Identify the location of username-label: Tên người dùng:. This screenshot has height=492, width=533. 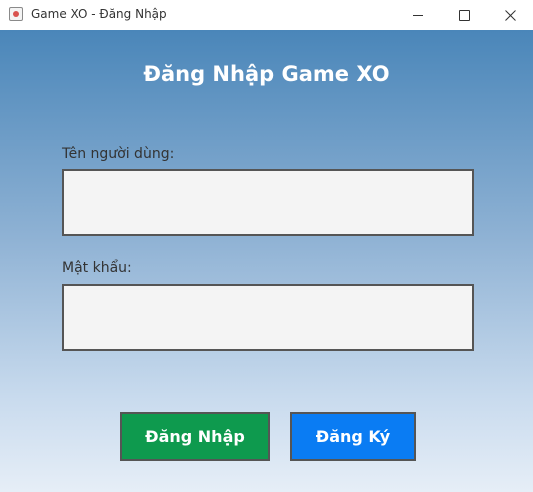
(118, 154).